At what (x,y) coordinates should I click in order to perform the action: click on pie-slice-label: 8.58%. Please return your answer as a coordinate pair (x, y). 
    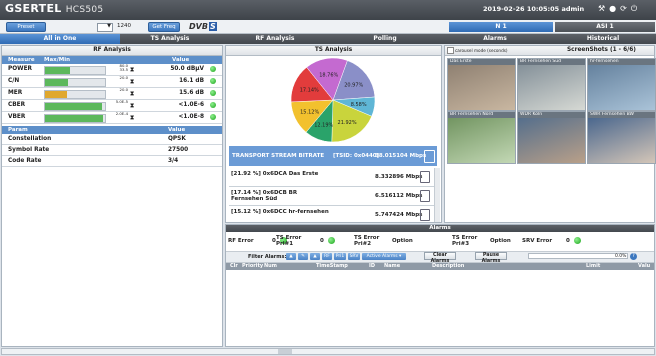
    Looking at the image, I should click on (359, 105).